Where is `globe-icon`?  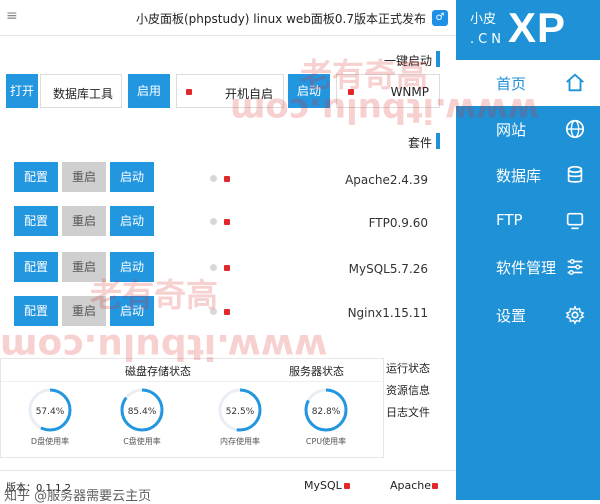 globe-icon is located at coordinates (575, 129).